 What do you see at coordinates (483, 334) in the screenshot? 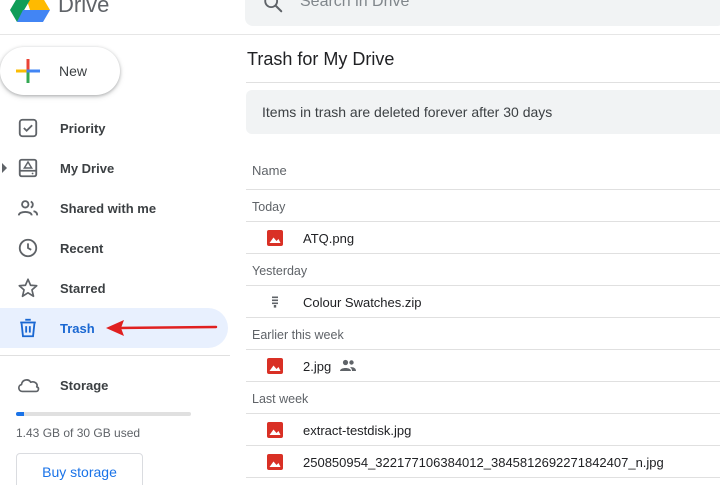
I see `group-header-earlier-this-week: Earlier this week` at bounding box center [483, 334].